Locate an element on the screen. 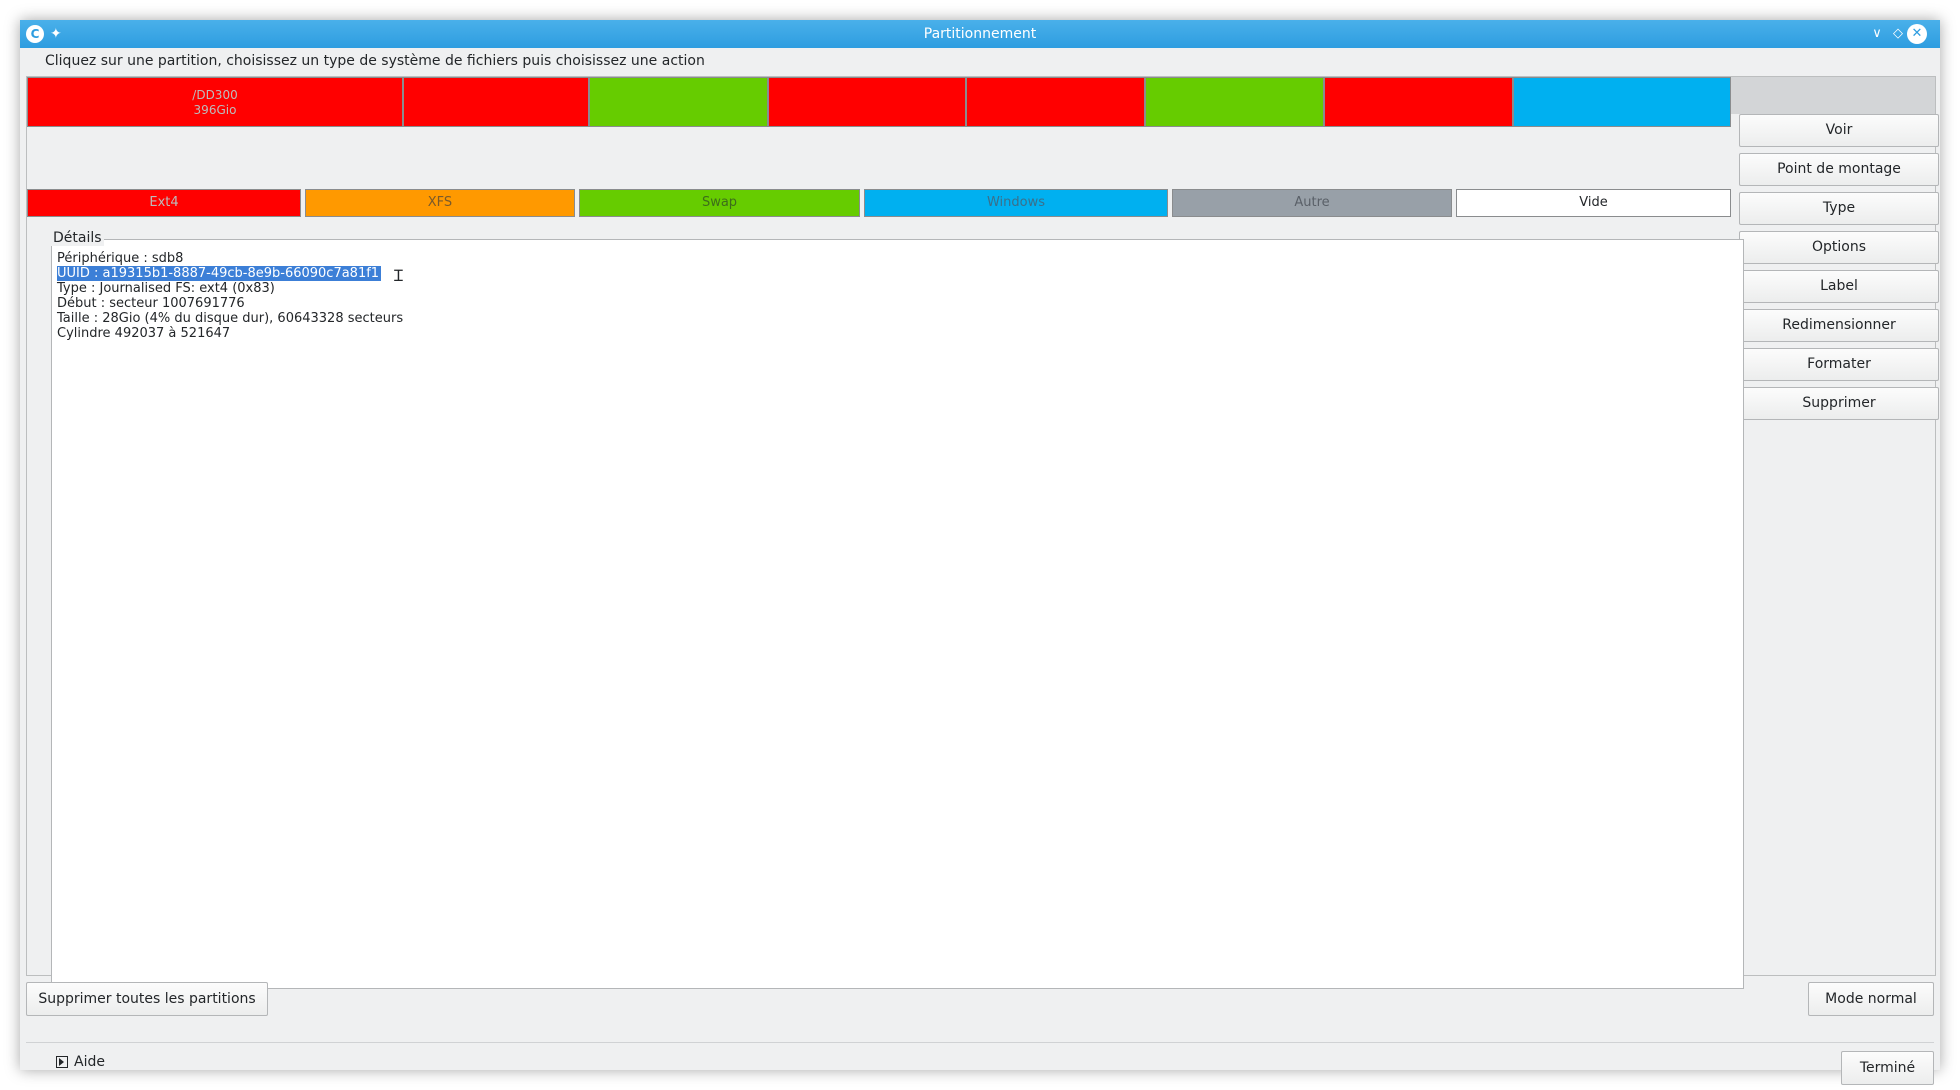  mode-normal-button: Mode normal is located at coordinates (1871, 999).